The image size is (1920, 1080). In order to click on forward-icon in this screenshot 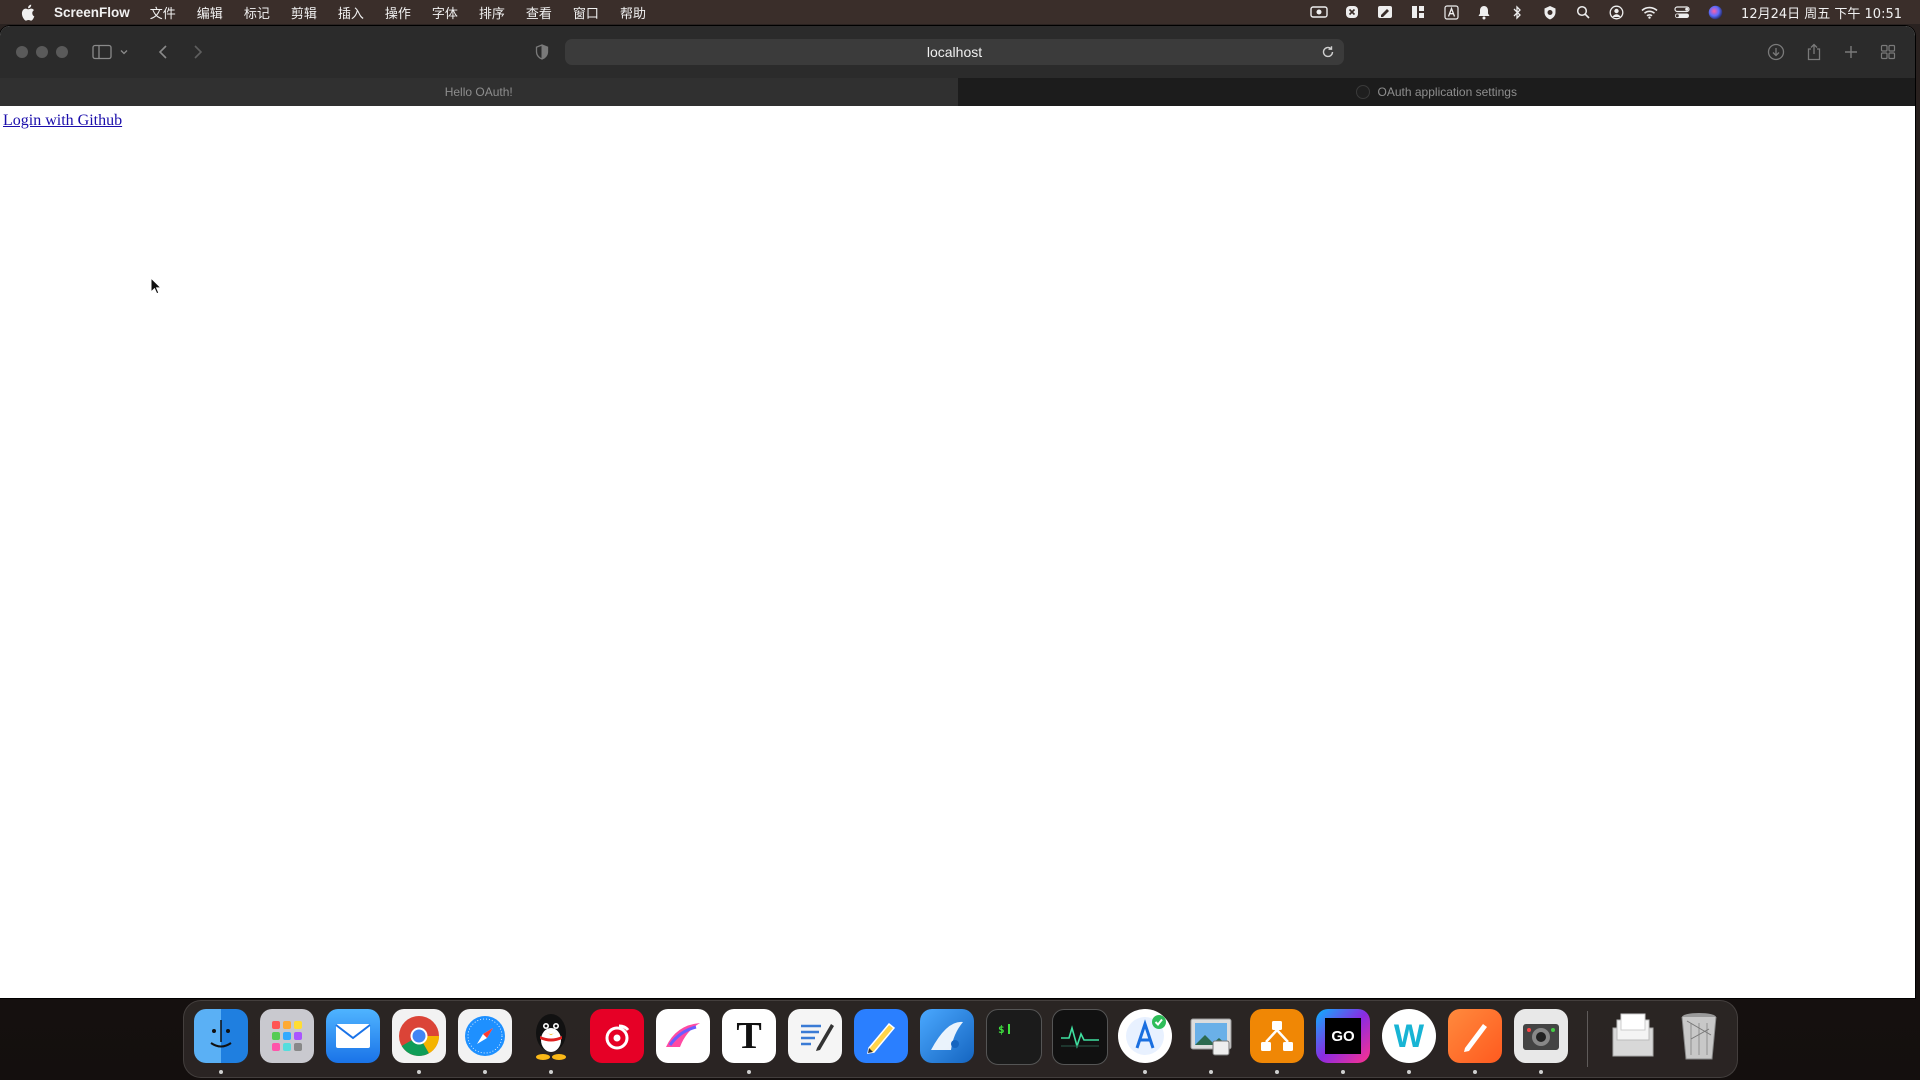, I will do `click(198, 52)`.